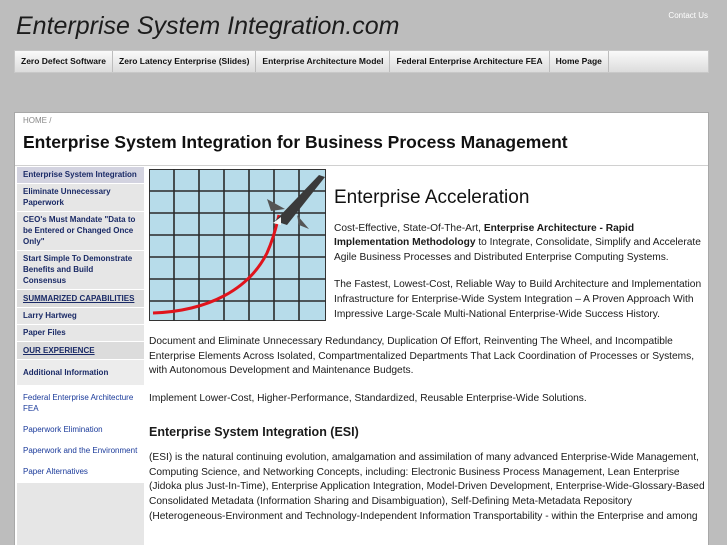 Image resolution: width=727 pixels, height=545 pixels. Describe the element at coordinates (579, 61) in the screenshot. I see `topnav-home-page: Home Page` at that location.